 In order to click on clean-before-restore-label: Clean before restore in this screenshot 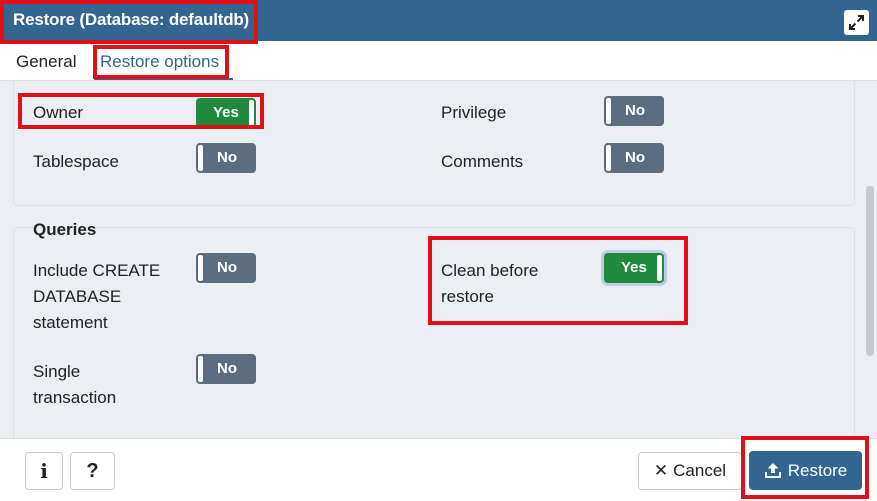, I will do `click(490, 283)`.